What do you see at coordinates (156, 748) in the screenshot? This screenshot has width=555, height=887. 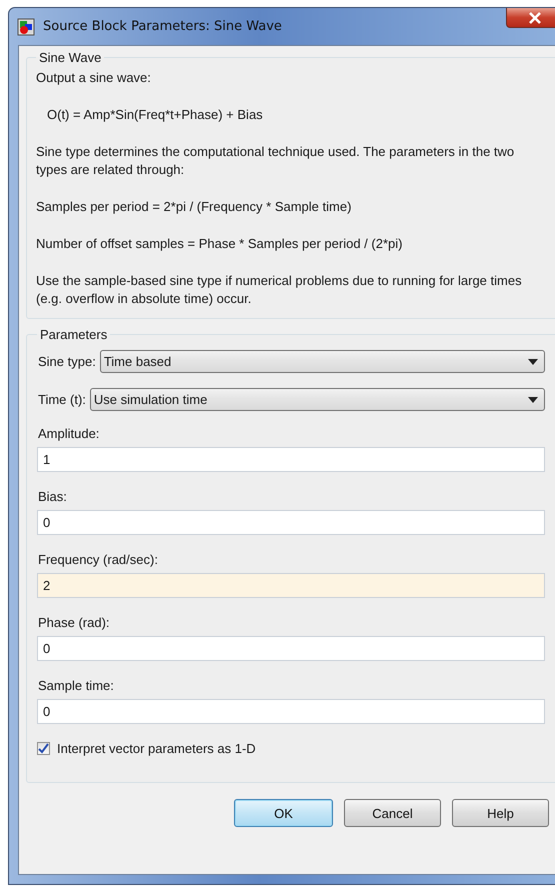 I see `checkbox-label: Interpret vector parameters as 1-D` at bounding box center [156, 748].